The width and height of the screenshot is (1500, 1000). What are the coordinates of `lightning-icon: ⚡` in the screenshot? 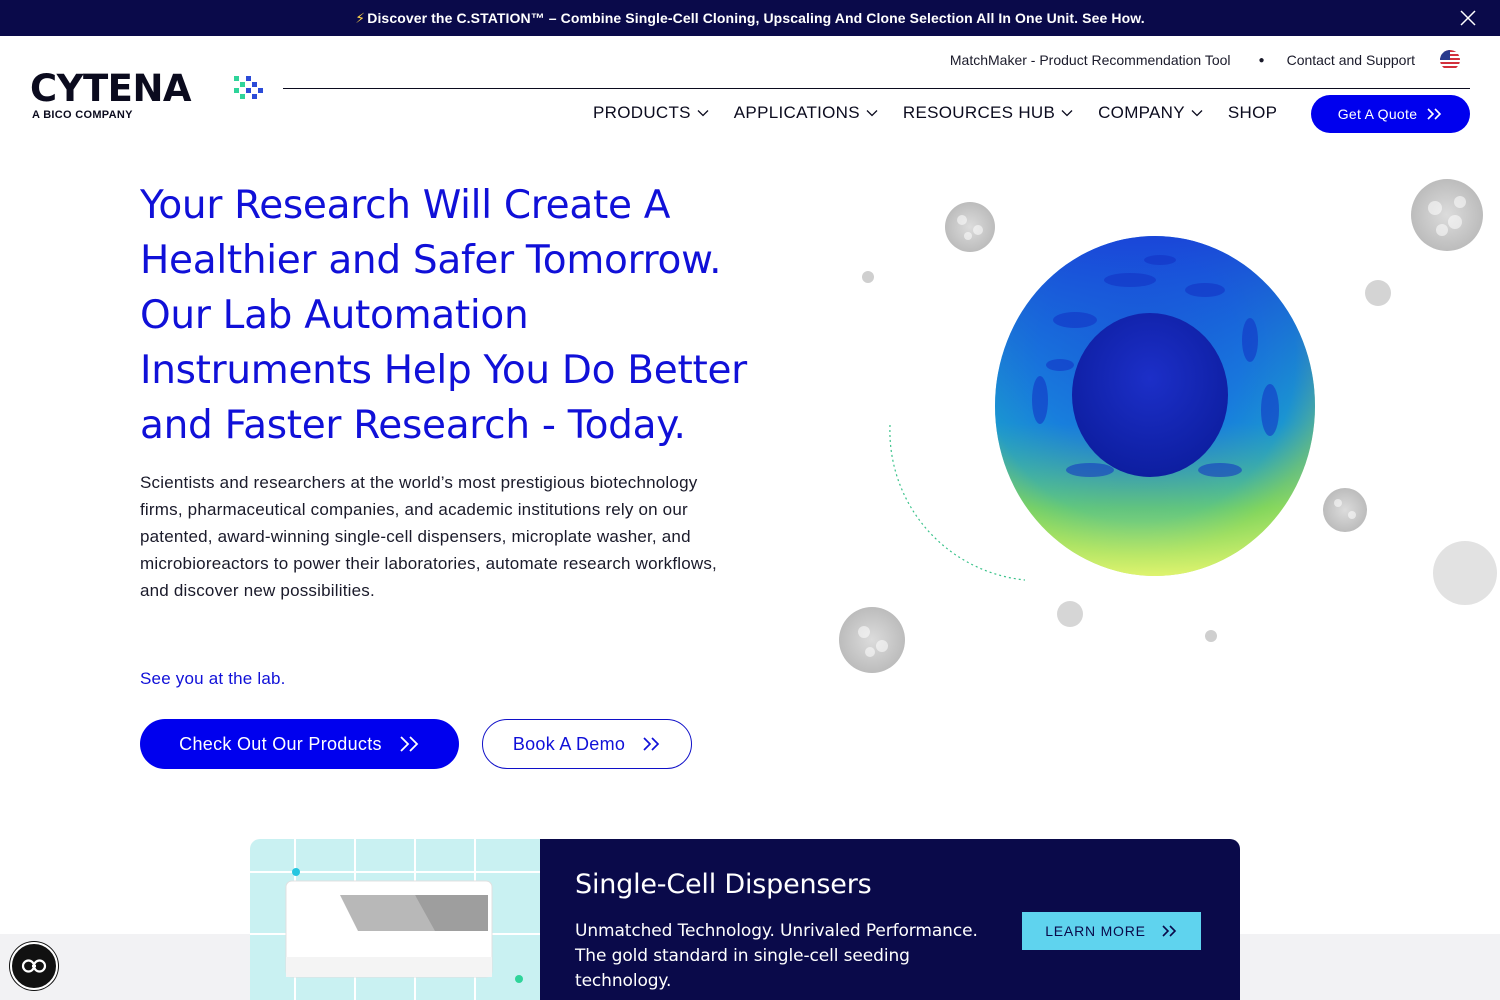 It's located at (360, 17).